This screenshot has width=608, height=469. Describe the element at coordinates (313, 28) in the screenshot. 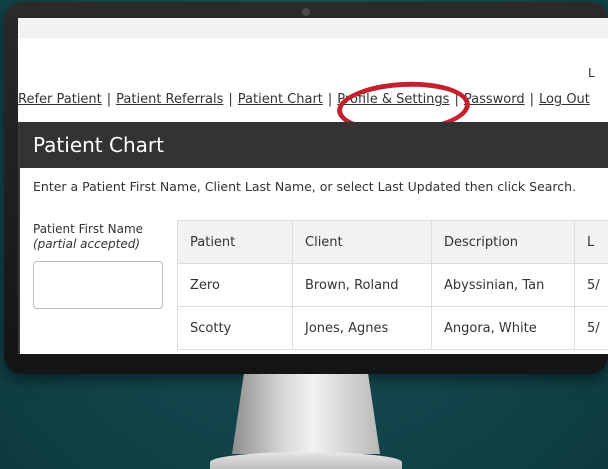

I see `browser-top-strip` at that location.